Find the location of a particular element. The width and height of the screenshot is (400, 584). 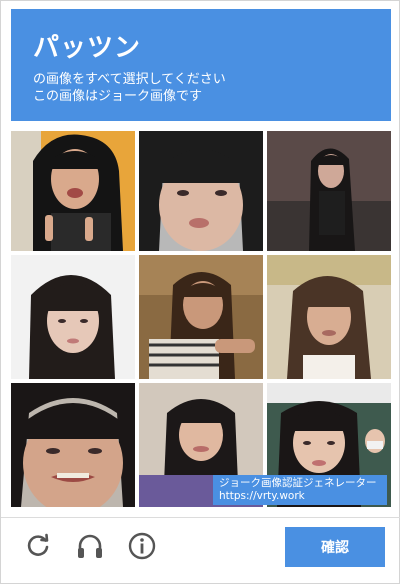

info-icon is located at coordinates (142, 546).